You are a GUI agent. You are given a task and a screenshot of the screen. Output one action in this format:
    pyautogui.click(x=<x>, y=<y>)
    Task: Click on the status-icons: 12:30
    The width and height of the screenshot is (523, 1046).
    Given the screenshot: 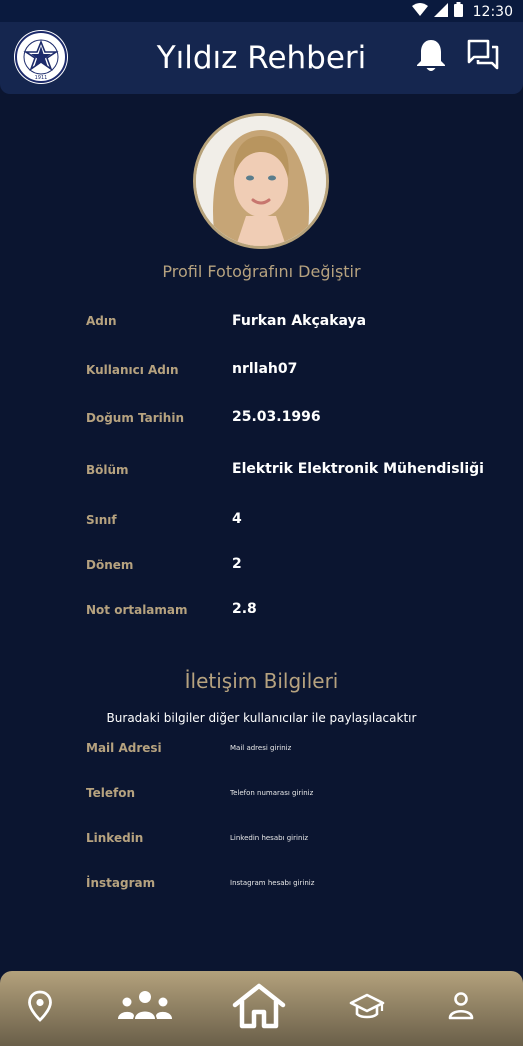 What is the action you would take?
    pyautogui.click(x=462, y=11)
    